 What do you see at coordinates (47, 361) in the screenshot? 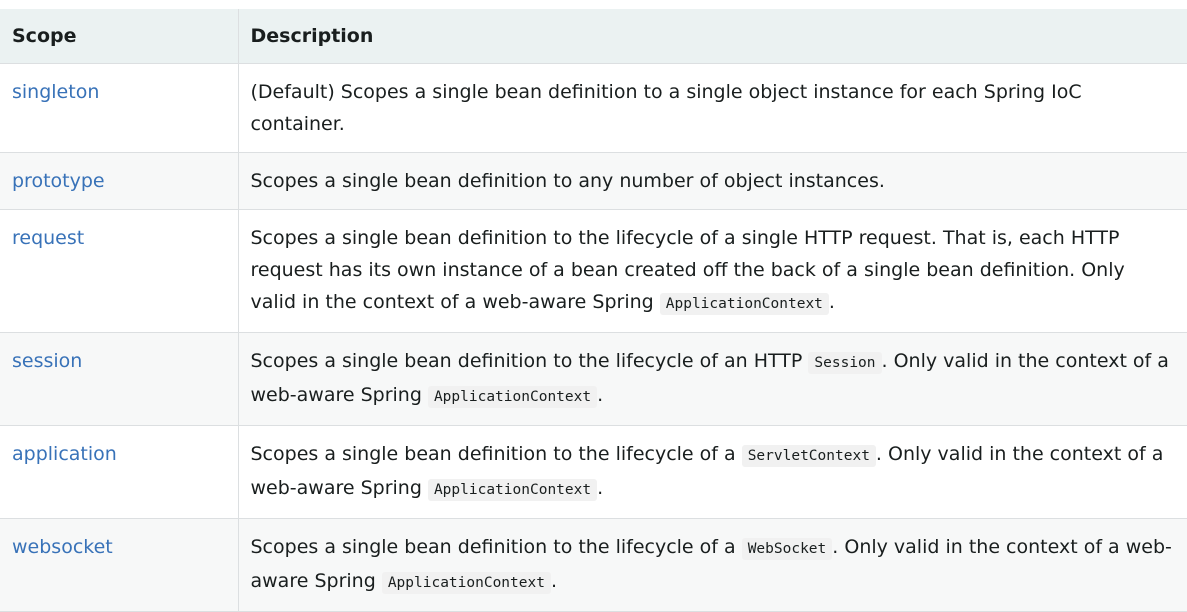
I see `scope-link-session: session` at bounding box center [47, 361].